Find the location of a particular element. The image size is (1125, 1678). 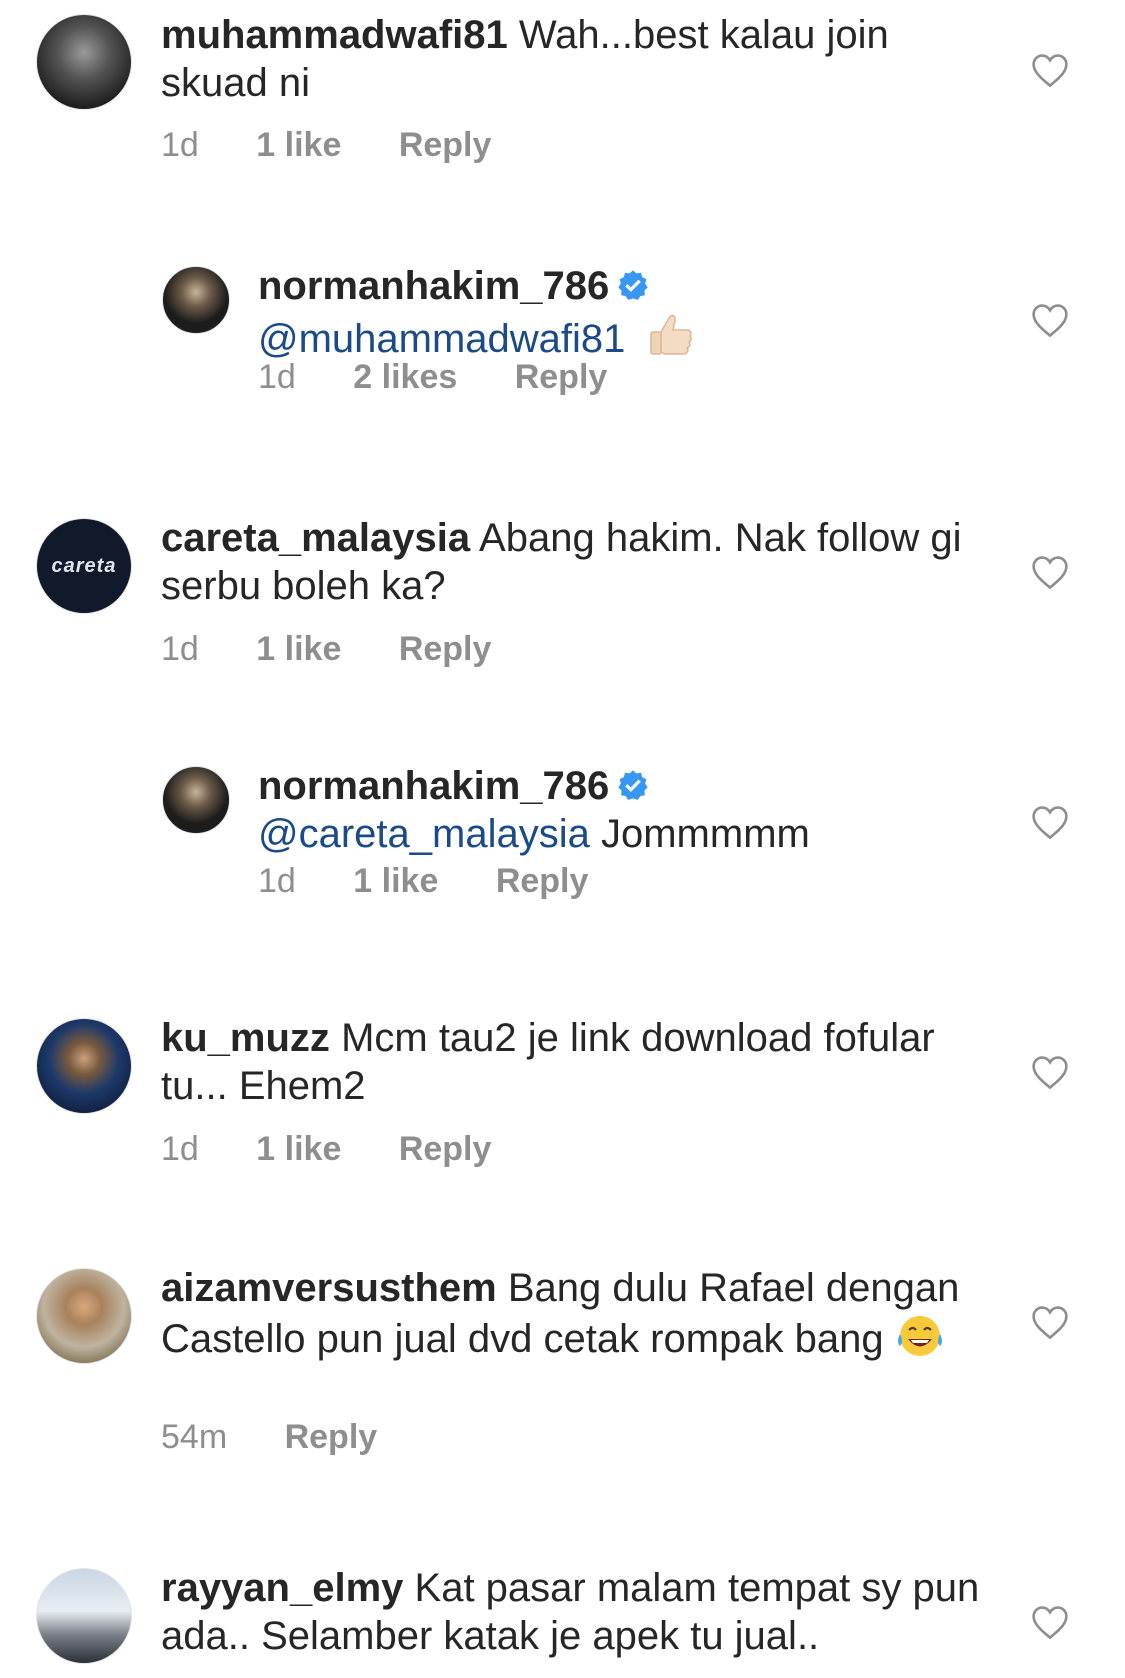

comment-username: ku_muzz is located at coordinates (245, 1038).